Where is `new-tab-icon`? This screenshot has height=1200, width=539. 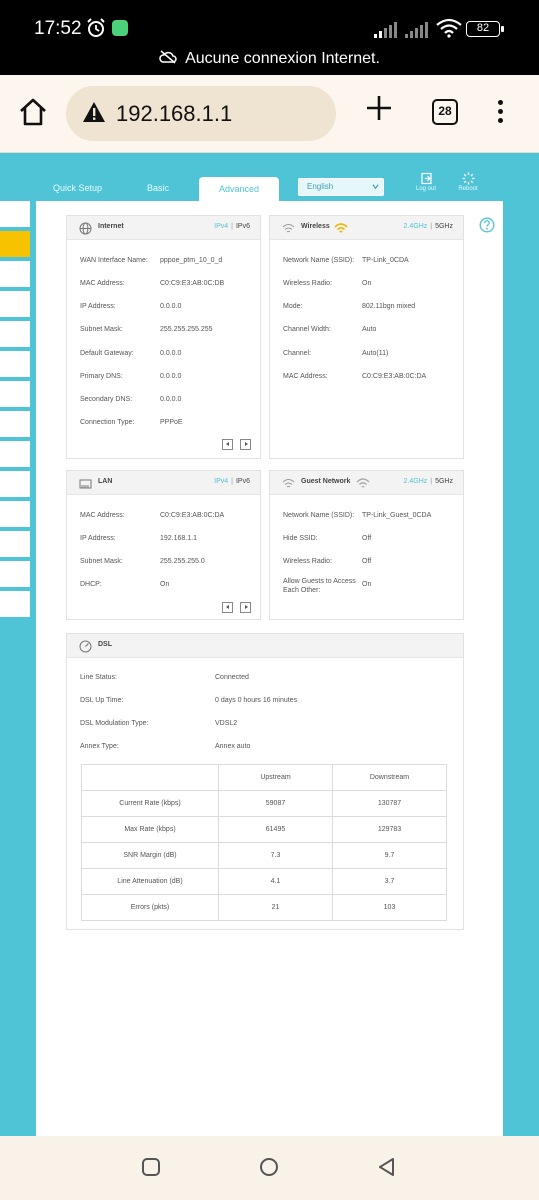
new-tab-icon is located at coordinates (379, 108).